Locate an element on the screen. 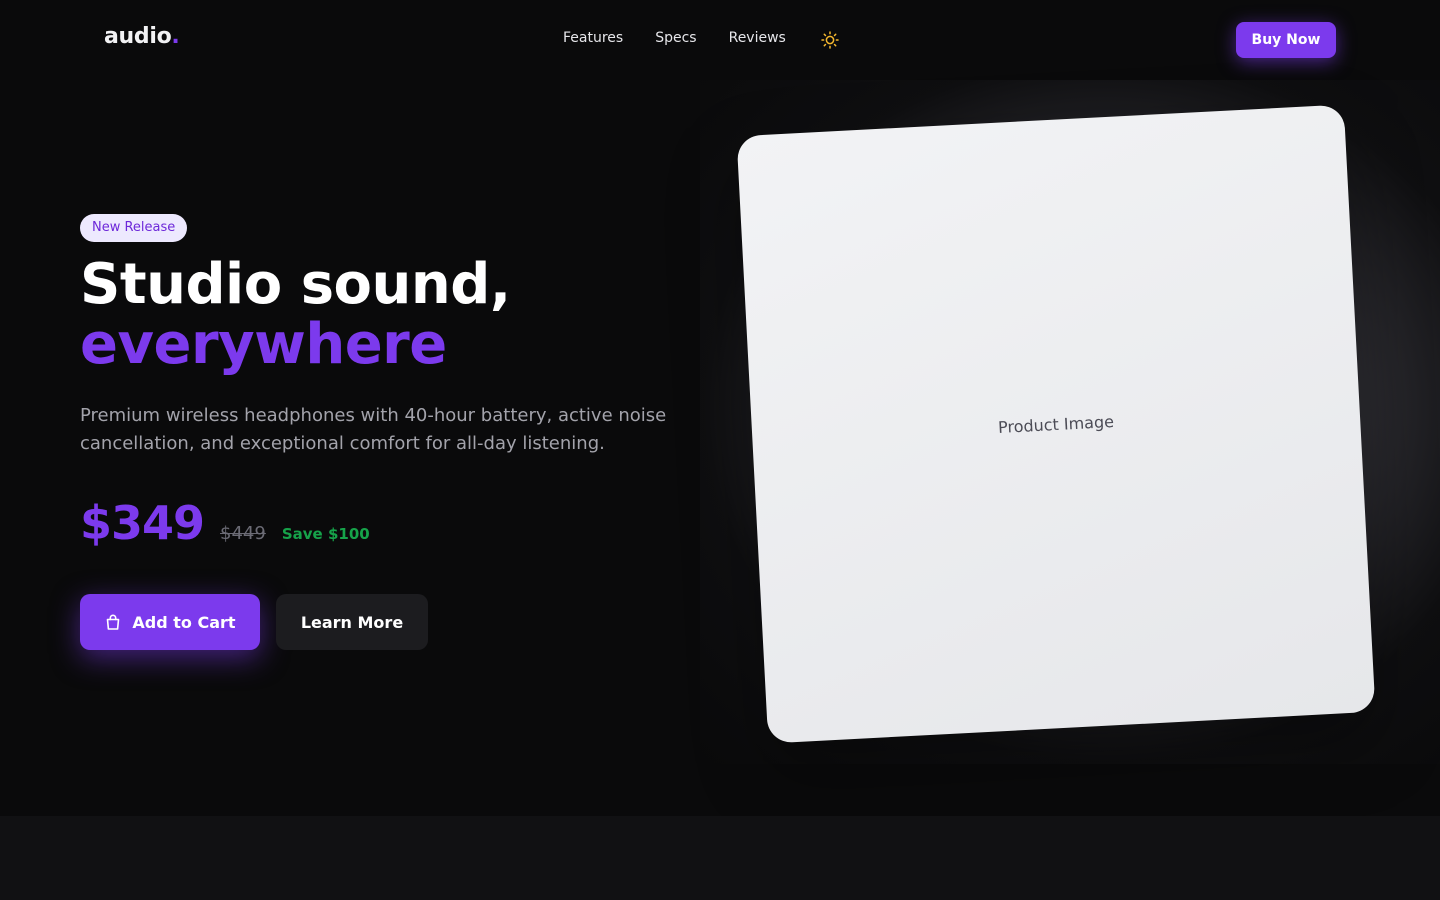  brand-logo: audio. is located at coordinates (142, 36).